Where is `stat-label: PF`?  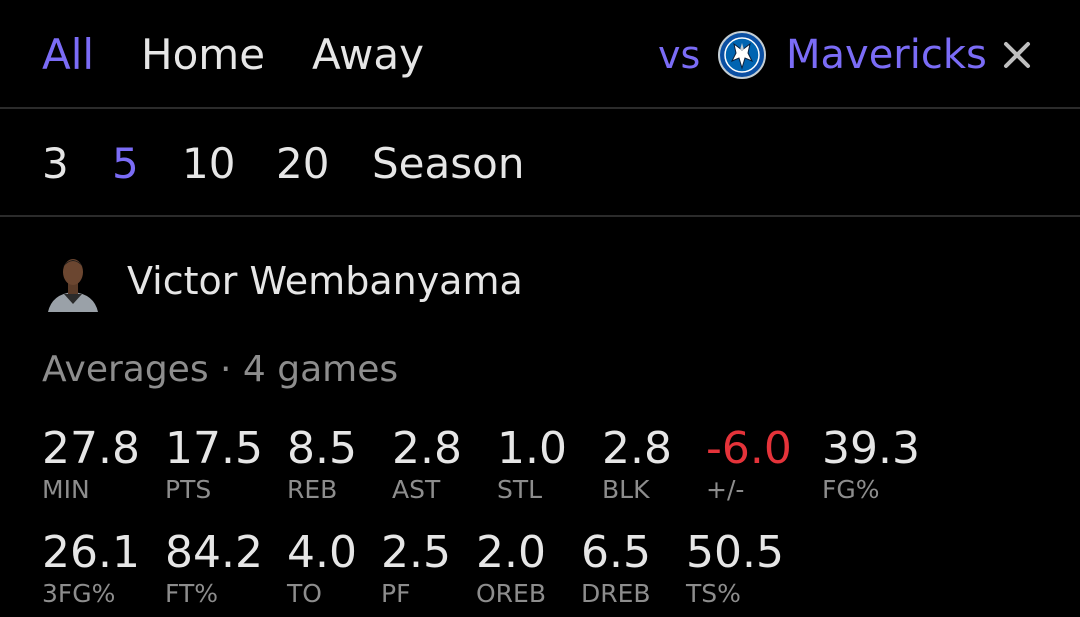
stat-label: PF is located at coordinates (396, 593).